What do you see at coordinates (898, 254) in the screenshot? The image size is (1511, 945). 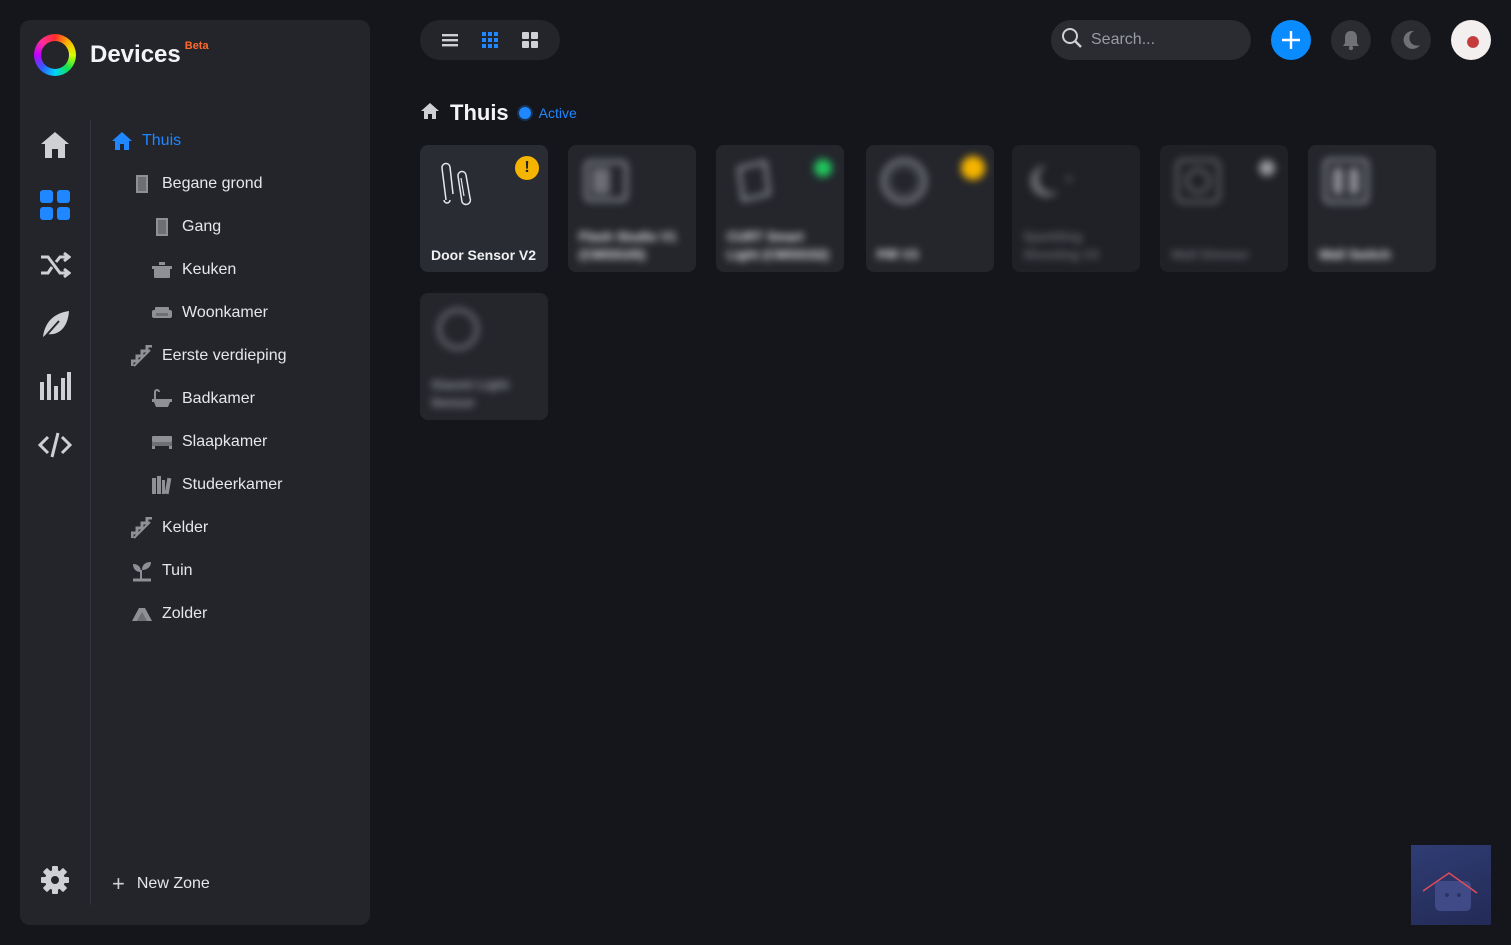 I see `device-name: PIR V3` at bounding box center [898, 254].